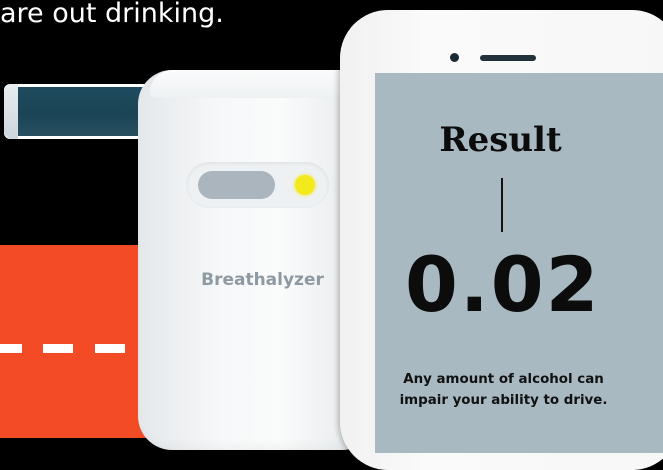  I want to click on speaker-grille-icon, so click(508, 58).